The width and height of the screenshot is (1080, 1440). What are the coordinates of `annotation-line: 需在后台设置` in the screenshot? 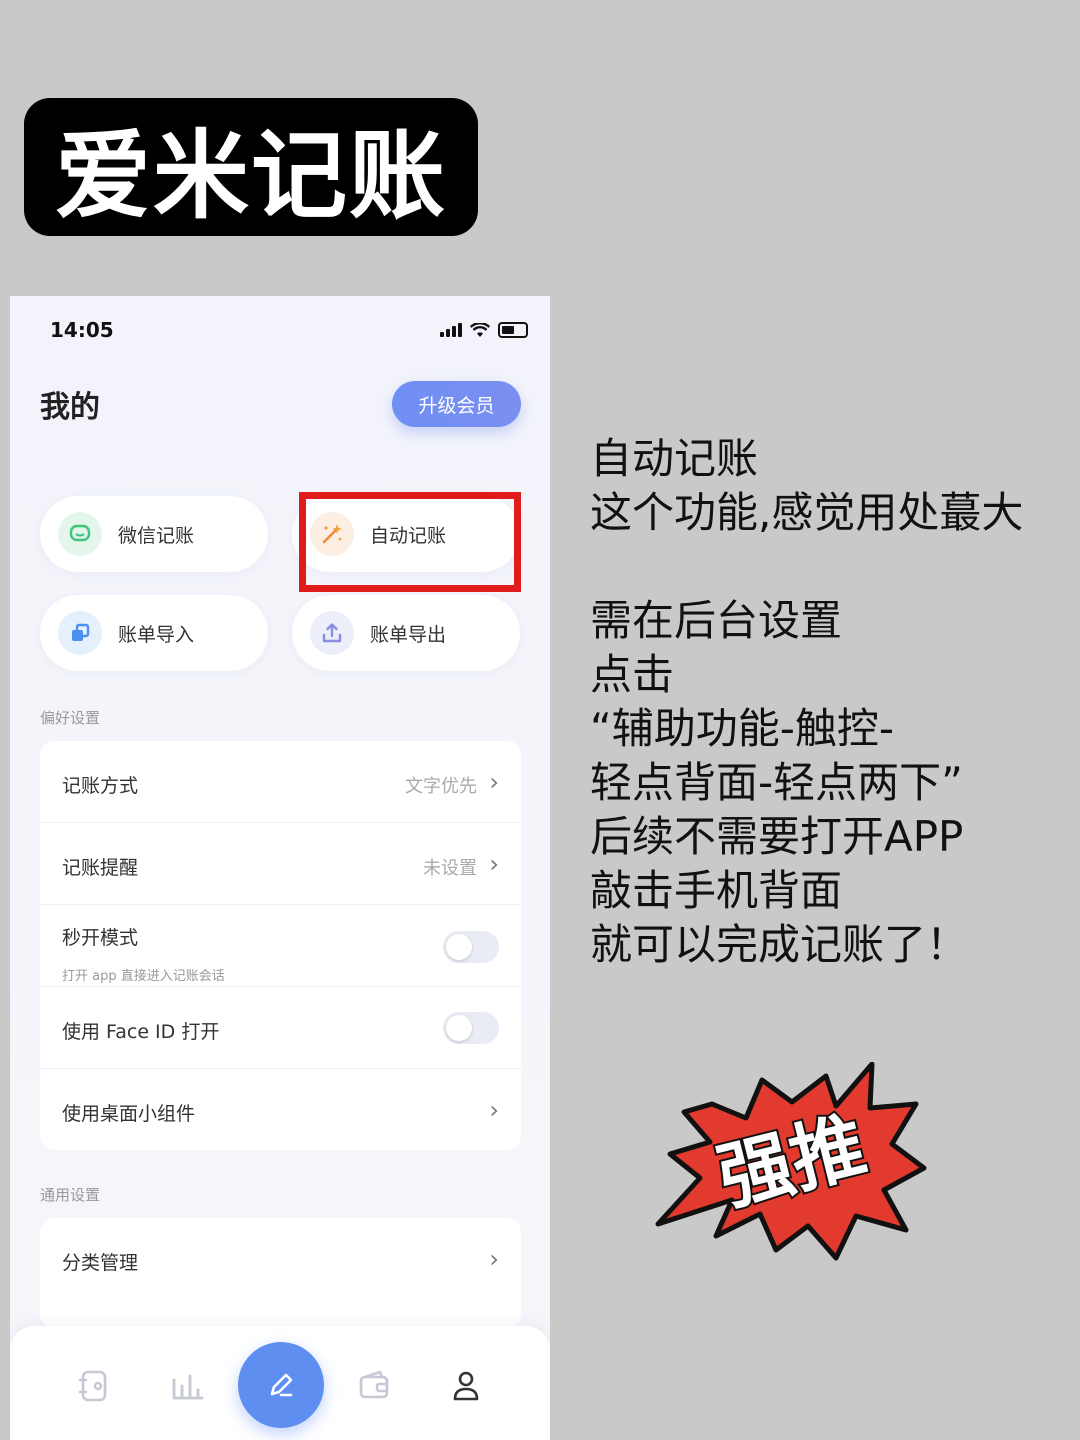 It's located at (716, 620).